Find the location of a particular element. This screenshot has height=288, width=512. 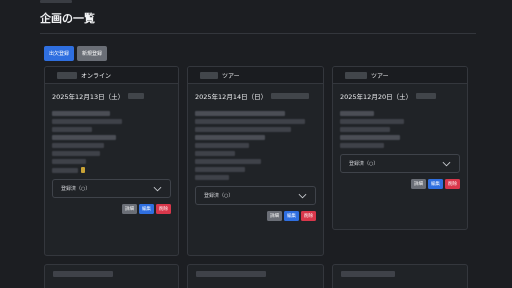

card-body: 2025年12月14日（日） 登録済（○） 詳細 編集 削除 is located at coordinates (255, 152).